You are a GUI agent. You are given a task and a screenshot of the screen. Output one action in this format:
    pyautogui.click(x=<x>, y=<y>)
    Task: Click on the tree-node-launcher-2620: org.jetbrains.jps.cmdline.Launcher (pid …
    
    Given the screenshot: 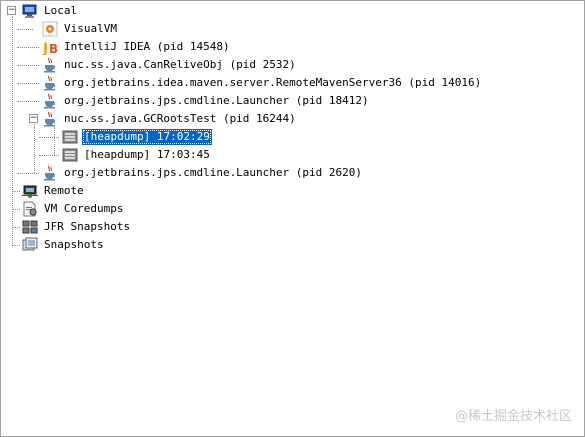 What is the action you would take?
    pyautogui.click(x=203, y=173)
    